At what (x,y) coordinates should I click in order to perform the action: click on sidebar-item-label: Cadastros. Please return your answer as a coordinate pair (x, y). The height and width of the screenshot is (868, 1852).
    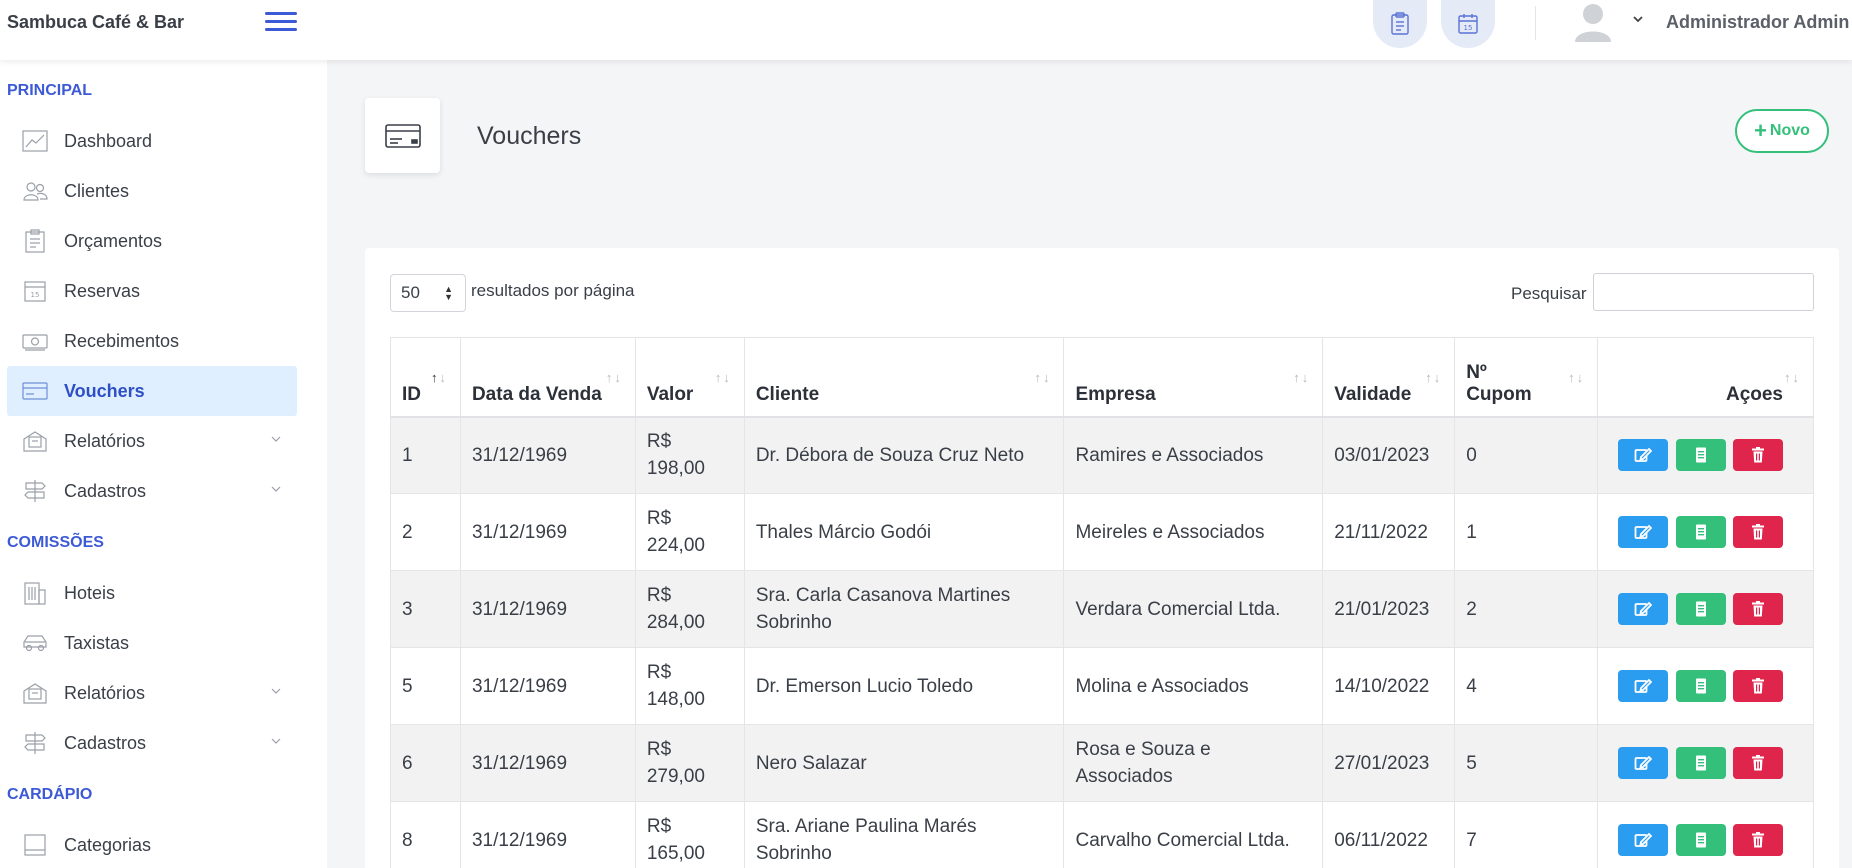
    Looking at the image, I should click on (105, 742).